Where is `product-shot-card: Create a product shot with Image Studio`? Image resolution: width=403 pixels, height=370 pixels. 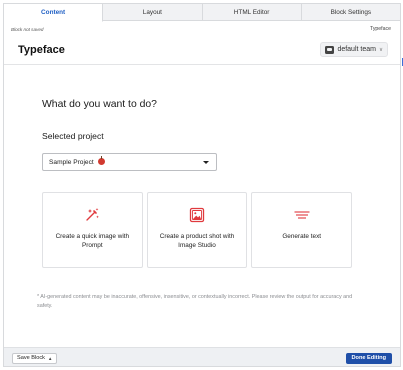 product-shot-card: Create a product shot with Image Studio is located at coordinates (197, 230).